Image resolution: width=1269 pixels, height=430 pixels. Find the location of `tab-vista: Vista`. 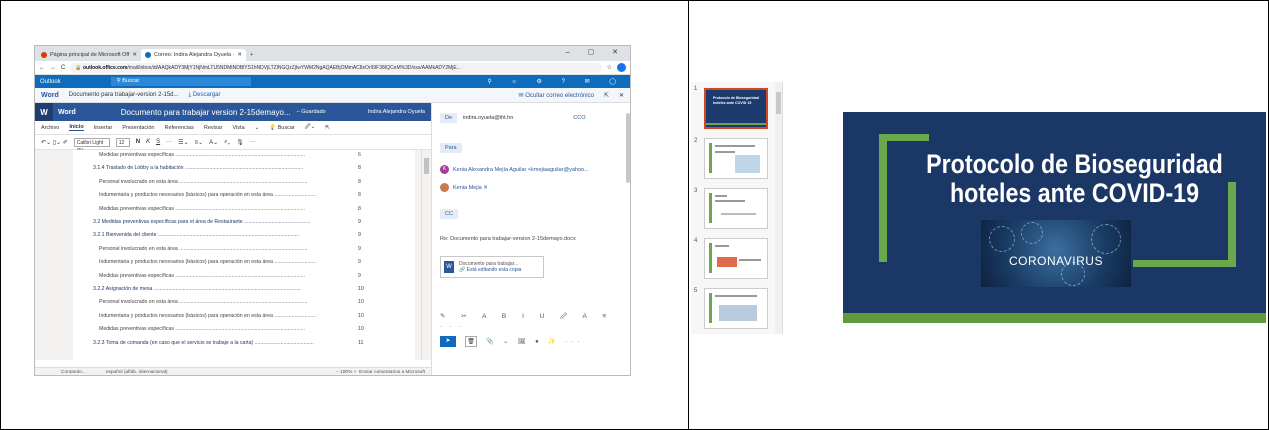

tab-vista: Vista is located at coordinates (239, 128).